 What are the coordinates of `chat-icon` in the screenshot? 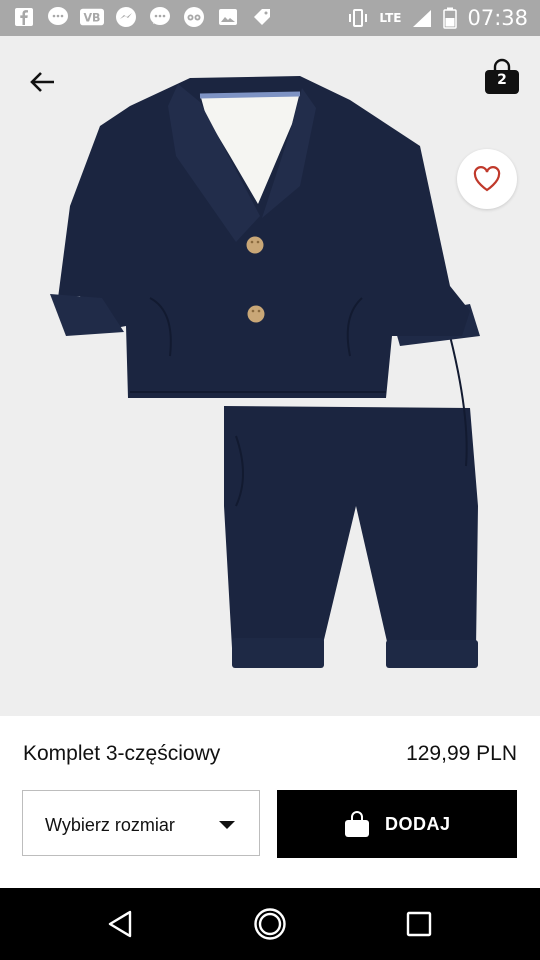 It's located at (160, 17).